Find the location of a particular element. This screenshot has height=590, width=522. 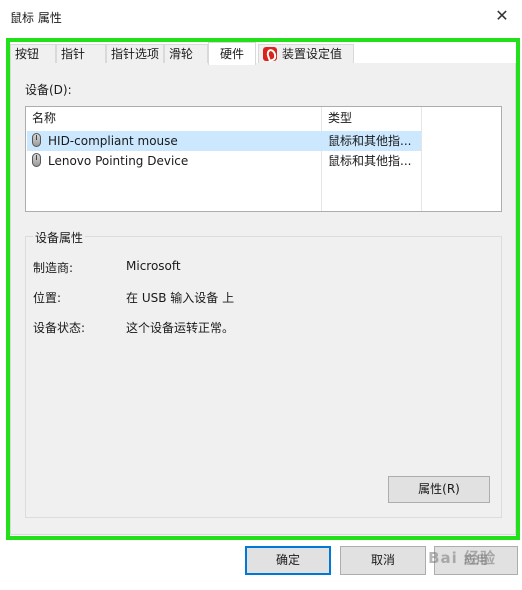

window-title: 鼠标 属性 is located at coordinates (36, 18).